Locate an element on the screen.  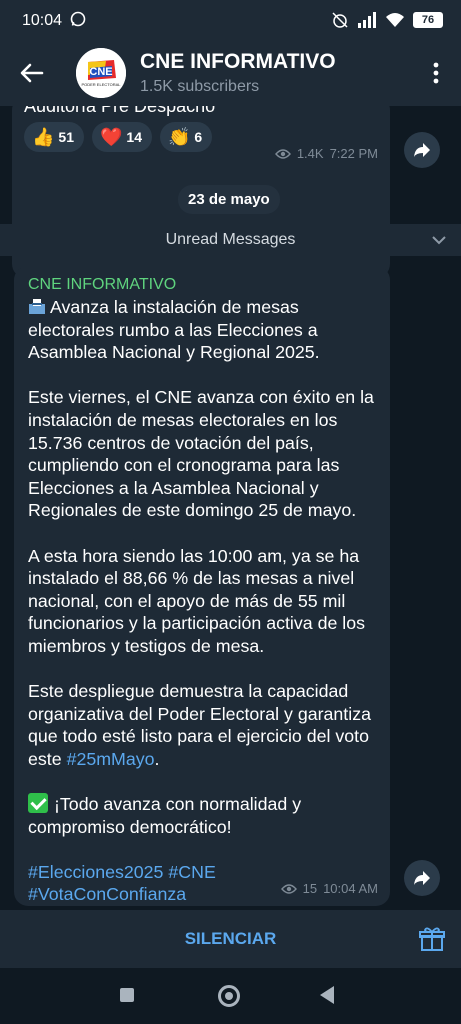
channel-avatar: CNE PODER ELECTORAL is located at coordinates (101, 73).